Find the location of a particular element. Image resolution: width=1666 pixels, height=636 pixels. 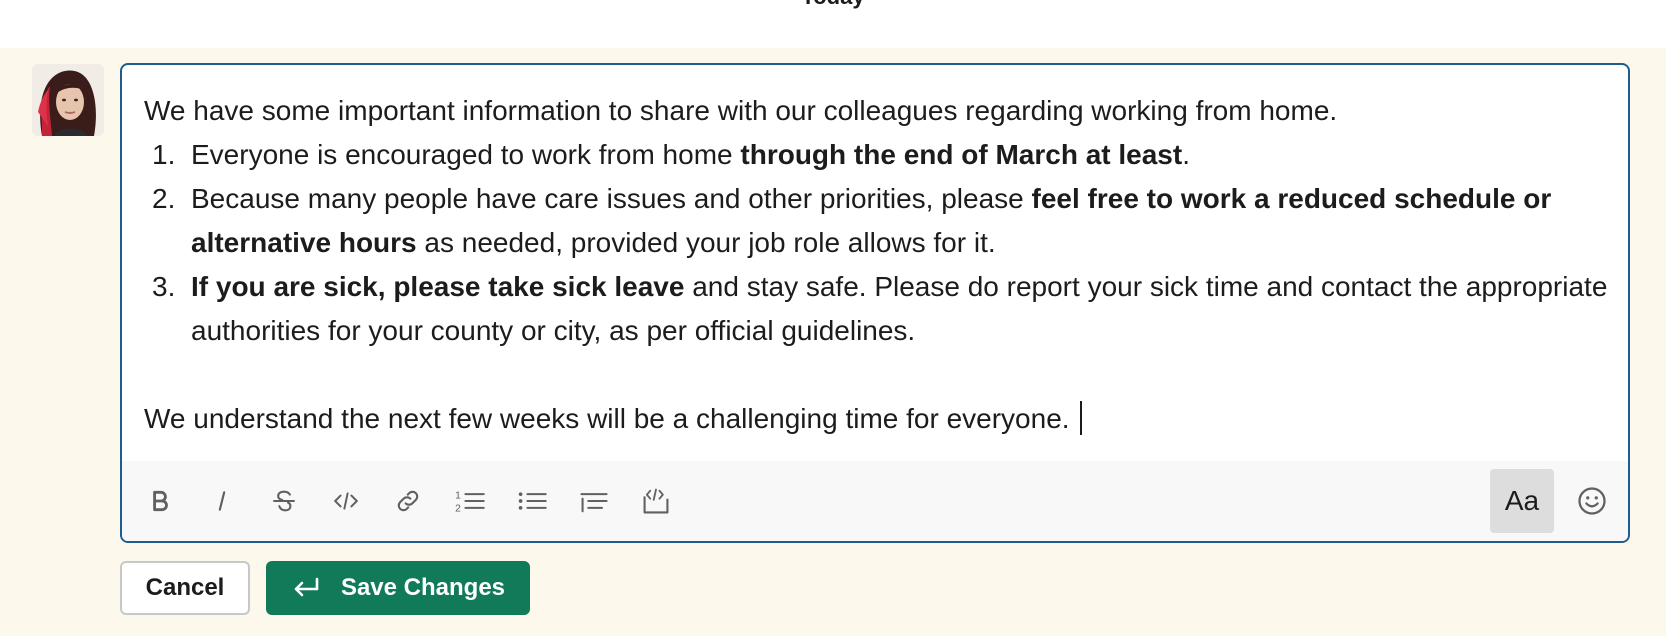

avatar is located at coordinates (68, 100).